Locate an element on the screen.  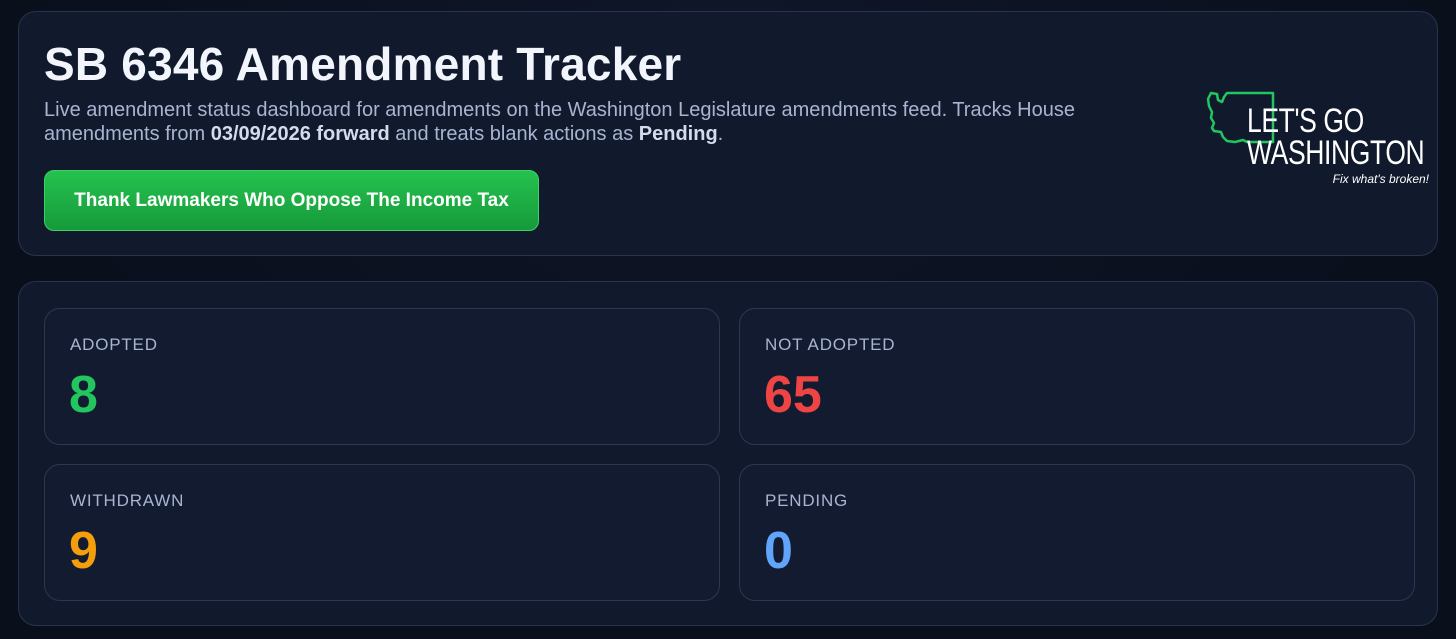
logo-line-1: LET'S GO is located at coordinates (1305, 121).